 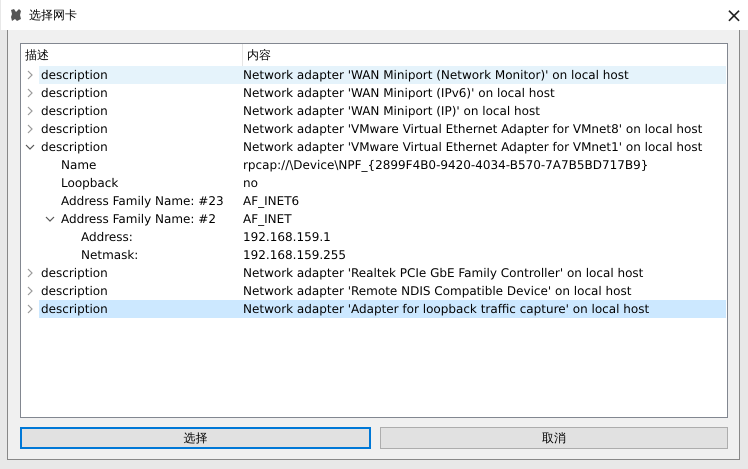 What do you see at coordinates (267, 219) in the screenshot?
I see `row-value: AF_INET` at bounding box center [267, 219].